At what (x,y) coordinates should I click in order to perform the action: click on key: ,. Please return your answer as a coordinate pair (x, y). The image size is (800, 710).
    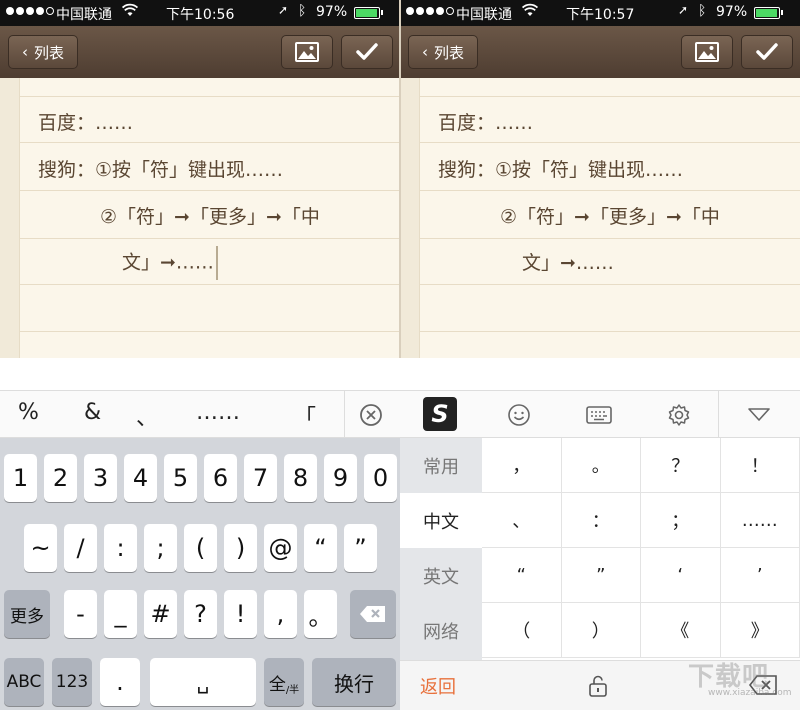
    Looking at the image, I should click on (280, 614).